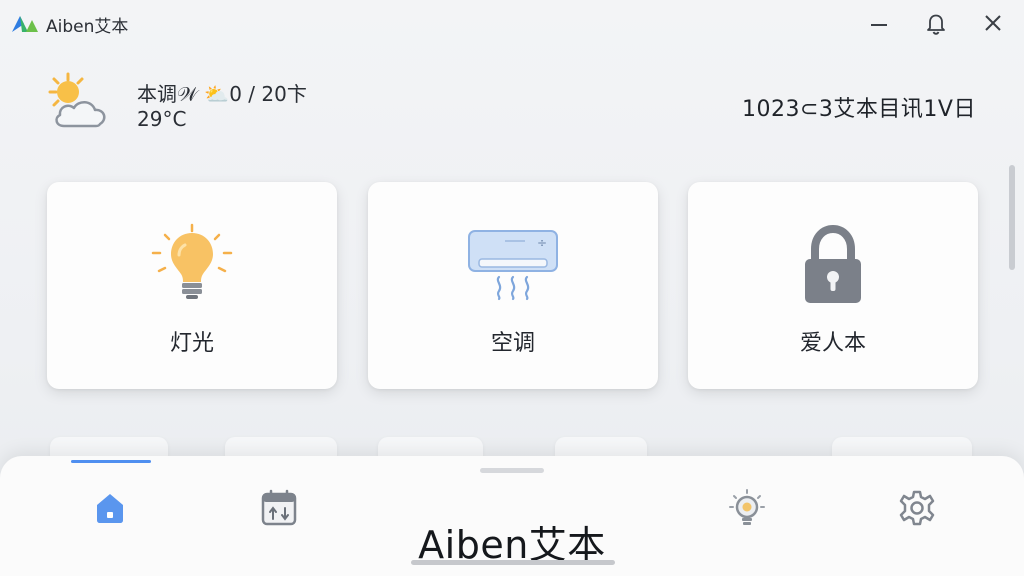  What do you see at coordinates (111, 461) in the screenshot?
I see `nav-active-indicator` at bounding box center [111, 461].